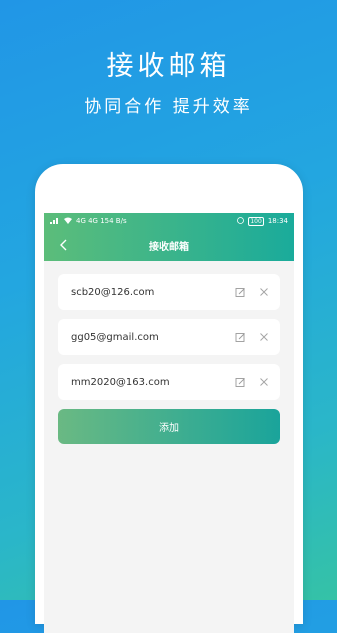 The width and height of the screenshot is (337, 633). What do you see at coordinates (101, 221) in the screenshot?
I see `status-left-text: 4G 4G 154 B/s` at bounding box center [101, 221].